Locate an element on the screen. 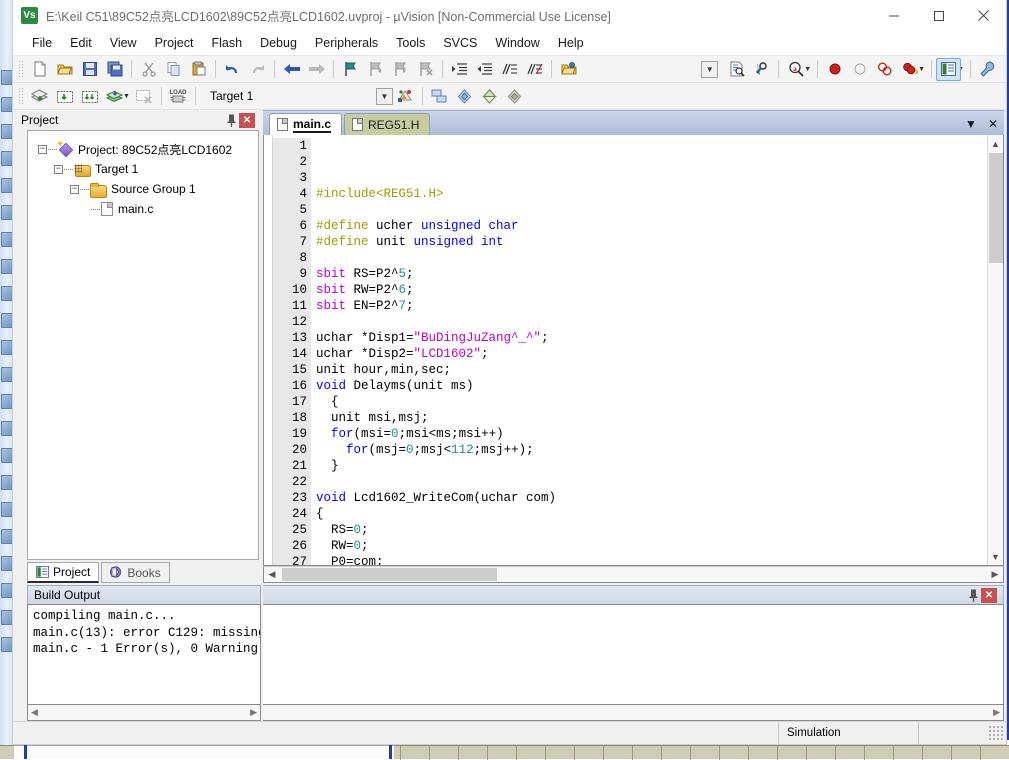 Image resolution: width=1009 pixels, height=760 pixels. menu-debug: Debug is located at coordinates (278, 43).